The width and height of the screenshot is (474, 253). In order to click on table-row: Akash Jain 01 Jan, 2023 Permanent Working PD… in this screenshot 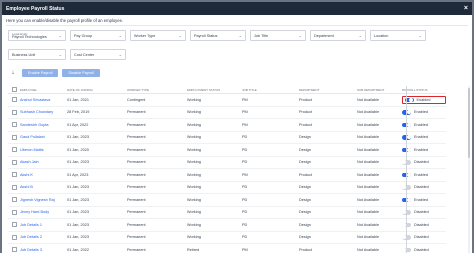, I will do `click(227, 163)`.